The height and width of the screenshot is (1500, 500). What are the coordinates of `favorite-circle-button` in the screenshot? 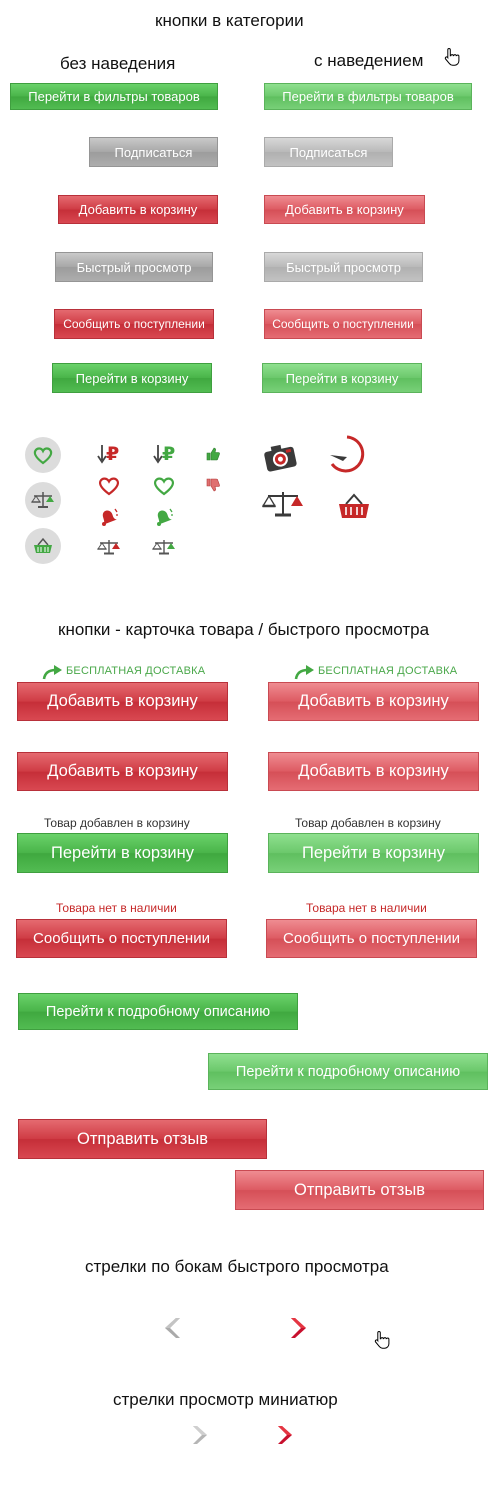 It's located at (43, 455).